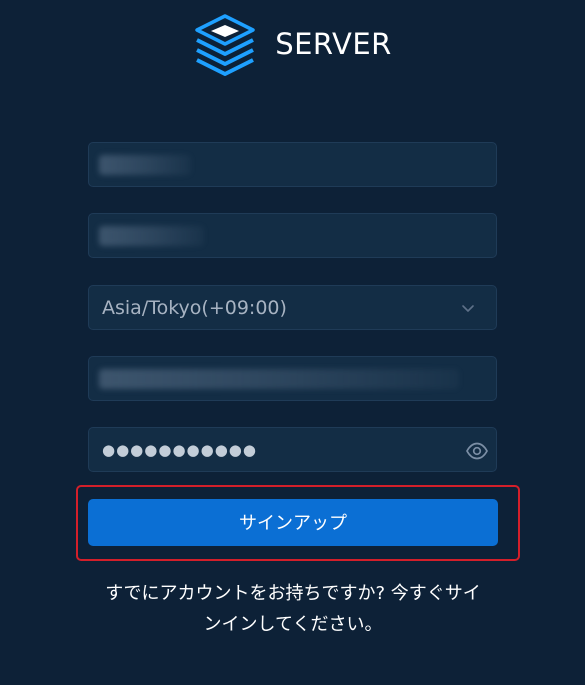 The width and height of the screenshot is (585, 685). I want to click on timezone-select: Asia/Tokyo(+09:00), so click(292, 307).